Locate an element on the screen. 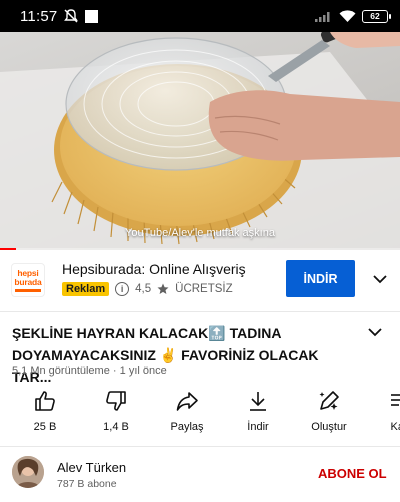  download-button: İndir is located at coordinates (258, 411).